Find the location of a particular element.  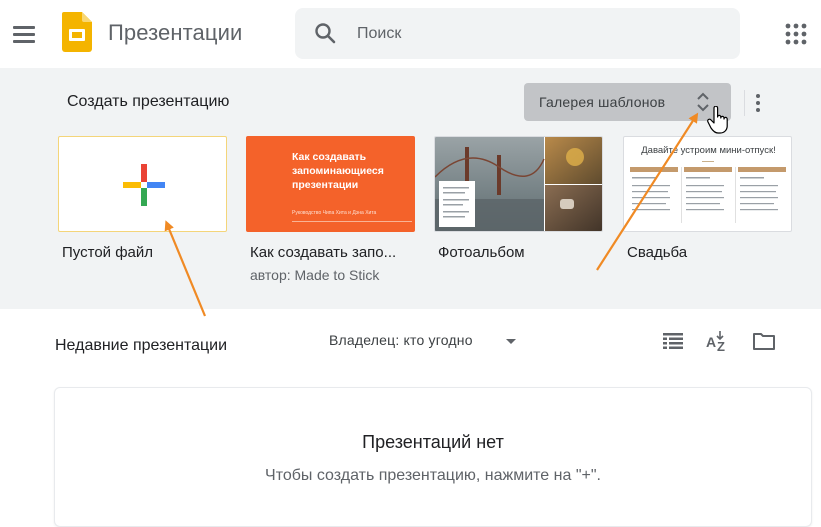

unfold-icon is located at coordinates (703, 102).